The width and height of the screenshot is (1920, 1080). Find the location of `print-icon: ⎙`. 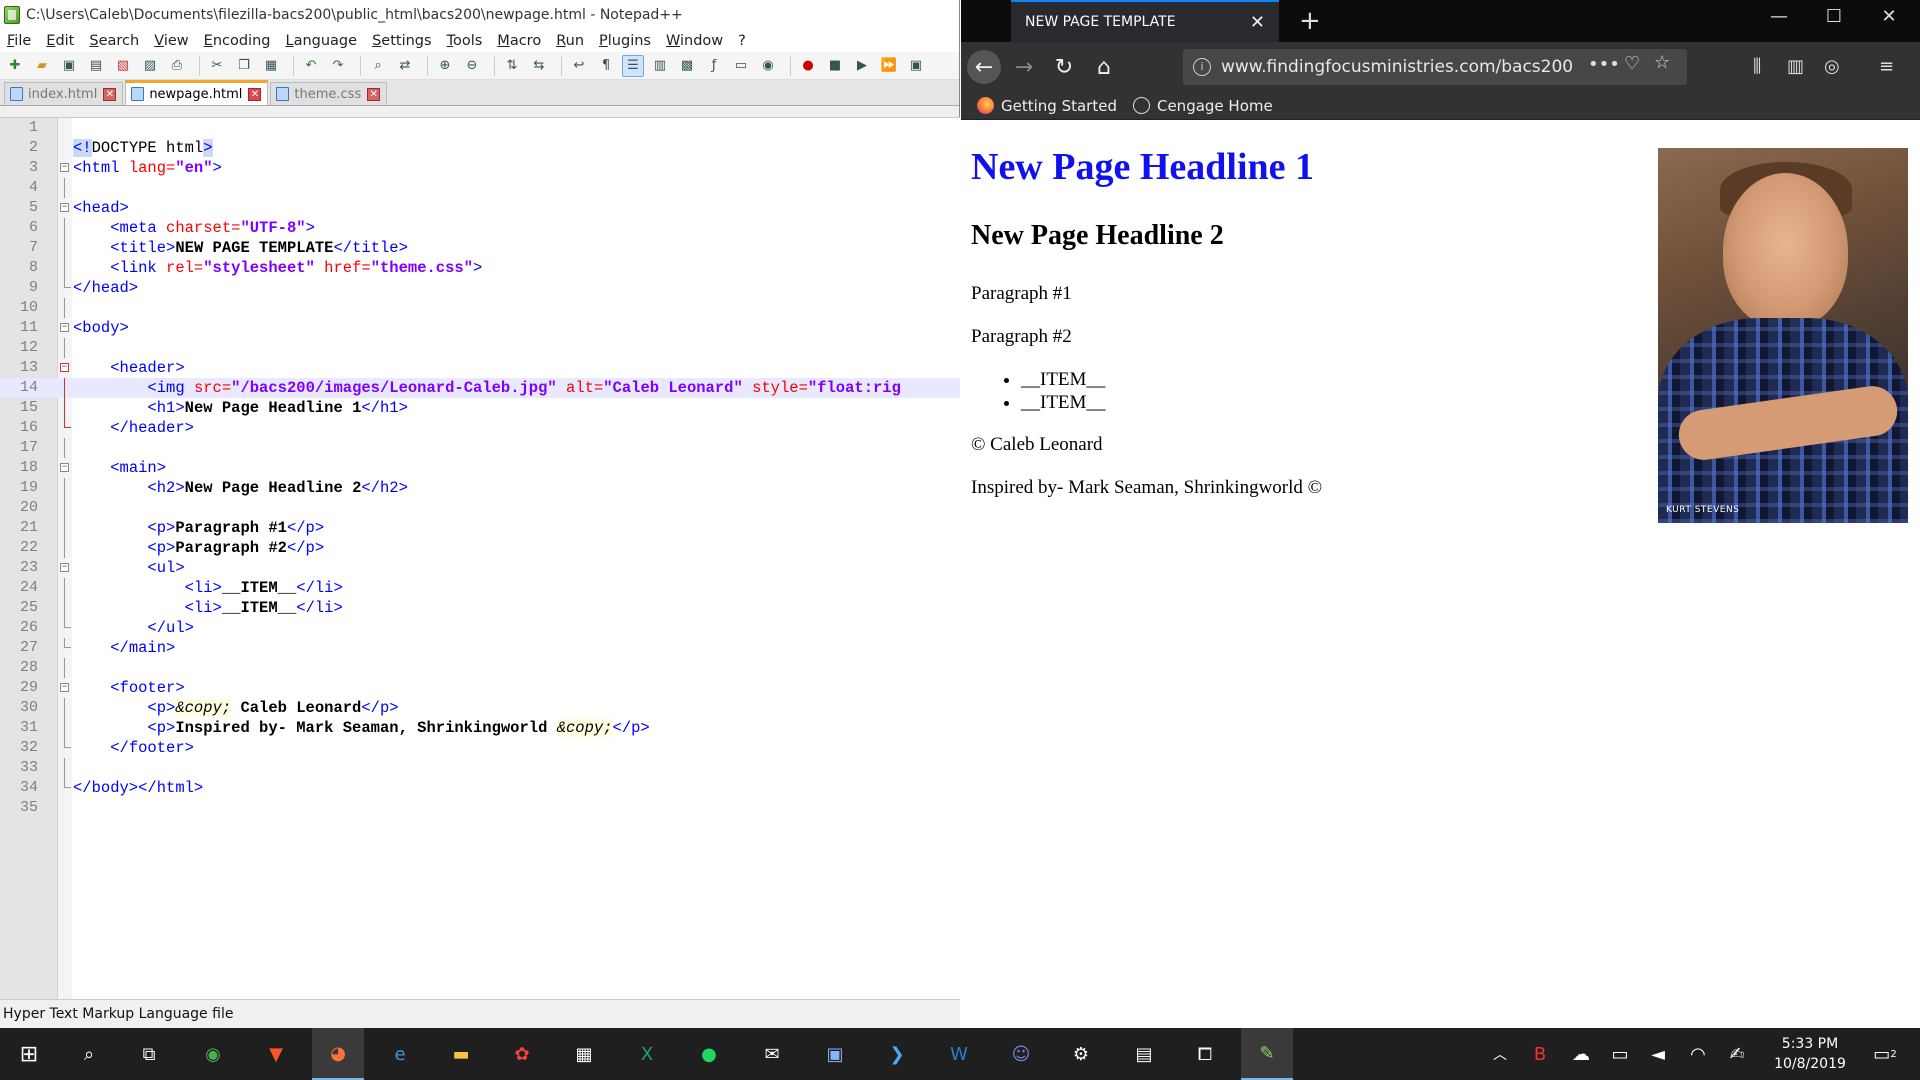

print-icon: ⎙ is located at coordinates (177, 66).